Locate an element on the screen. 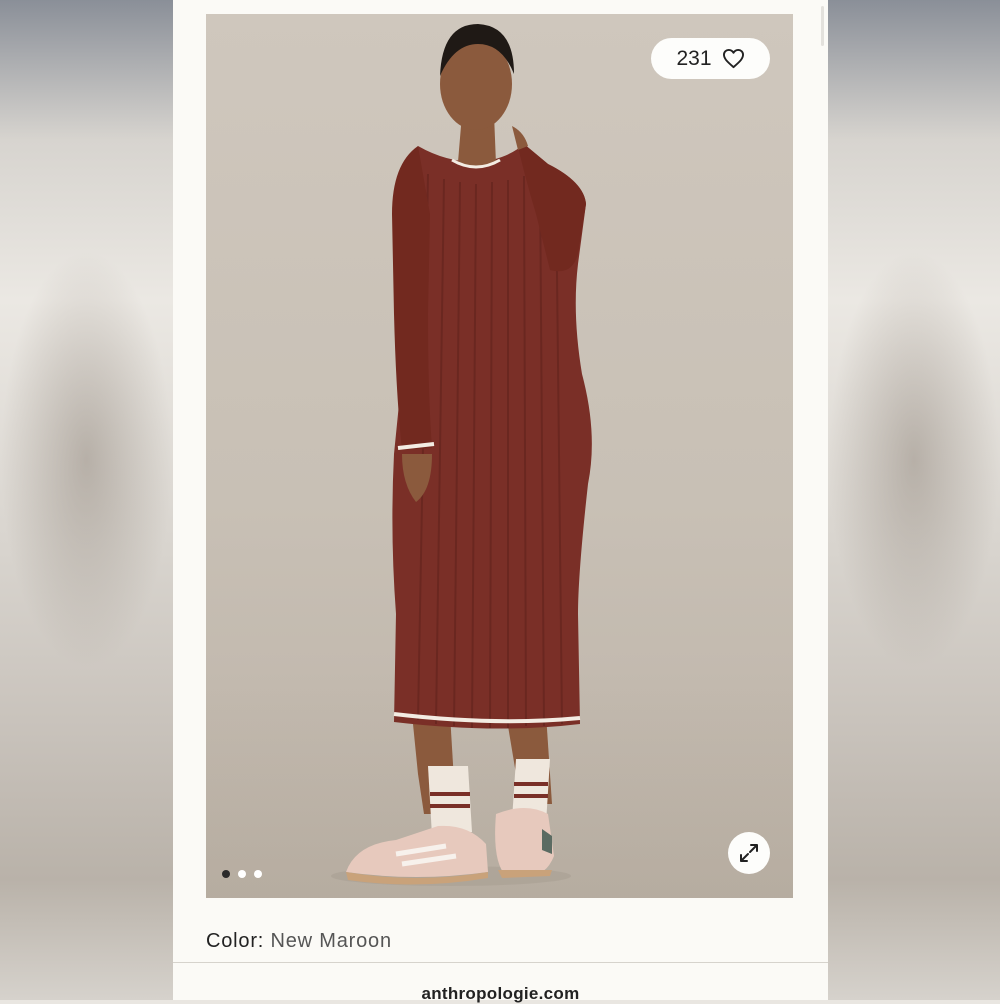 This screenshot has height=1004, width=1000. image-carousel-dots is located at coordinates (242, 874).